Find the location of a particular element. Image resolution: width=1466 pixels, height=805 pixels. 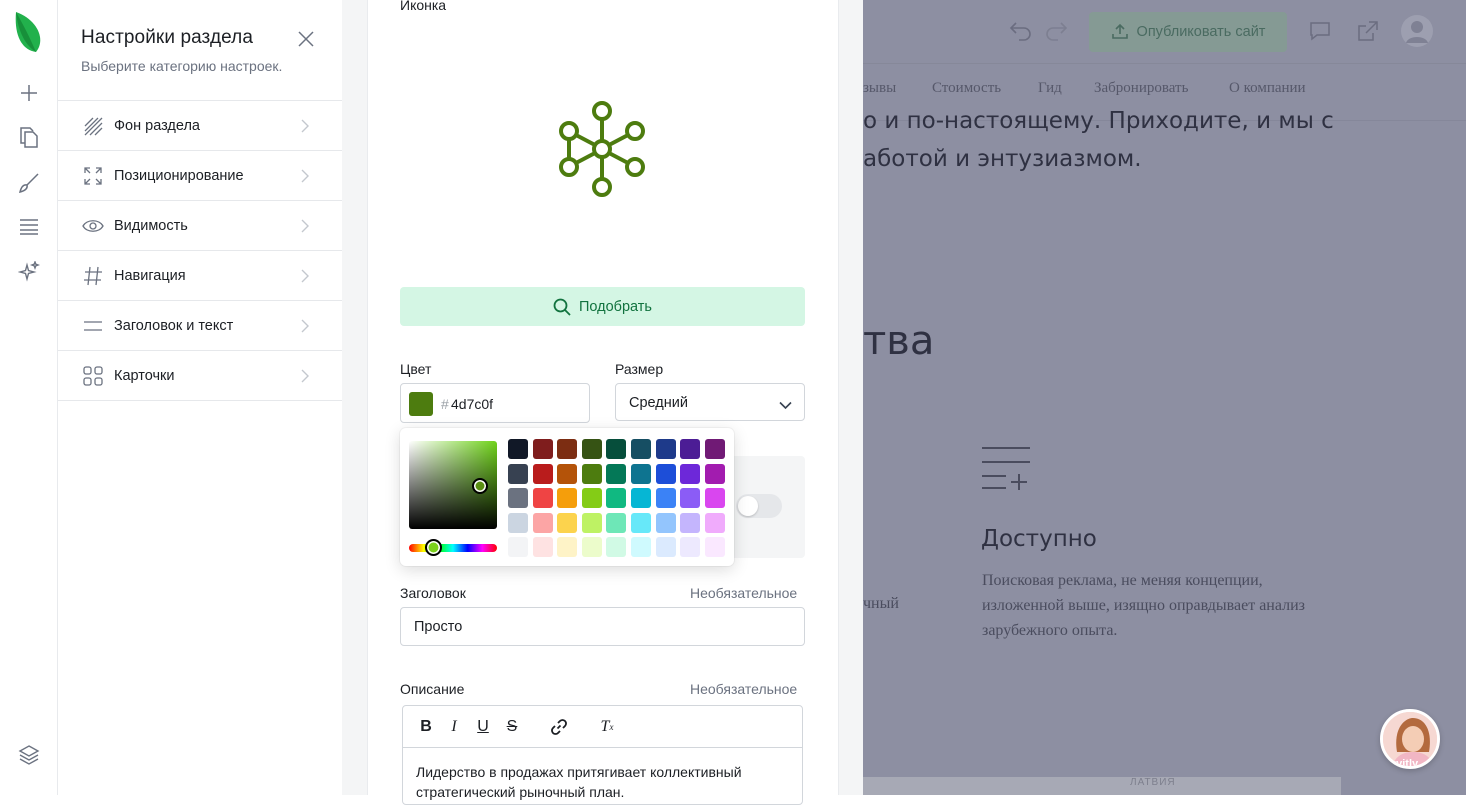

clear-format-icon: Tx is located at coordinates (607, 727).